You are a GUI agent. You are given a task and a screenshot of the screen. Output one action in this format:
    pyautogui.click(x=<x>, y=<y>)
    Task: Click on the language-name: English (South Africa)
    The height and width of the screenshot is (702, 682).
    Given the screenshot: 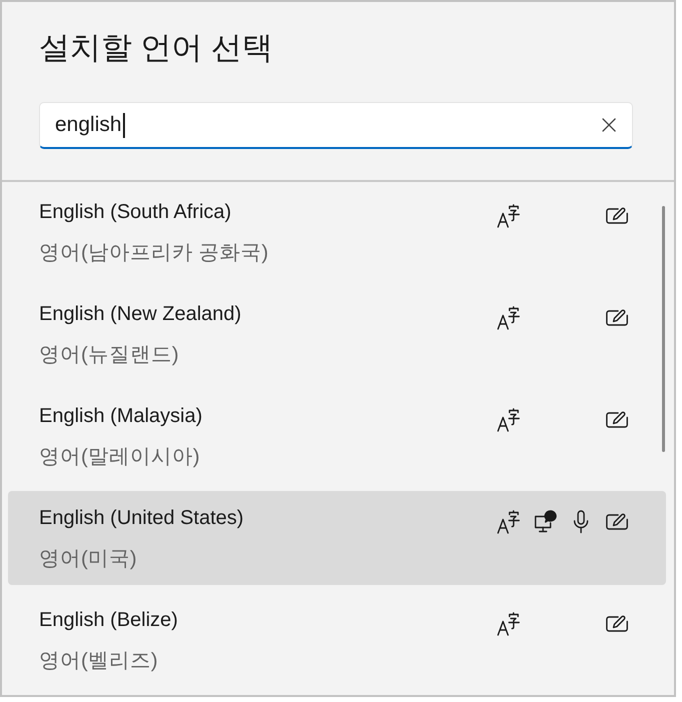 What is the action you would take?
    pyautogui.click(x=135, y=212)
    